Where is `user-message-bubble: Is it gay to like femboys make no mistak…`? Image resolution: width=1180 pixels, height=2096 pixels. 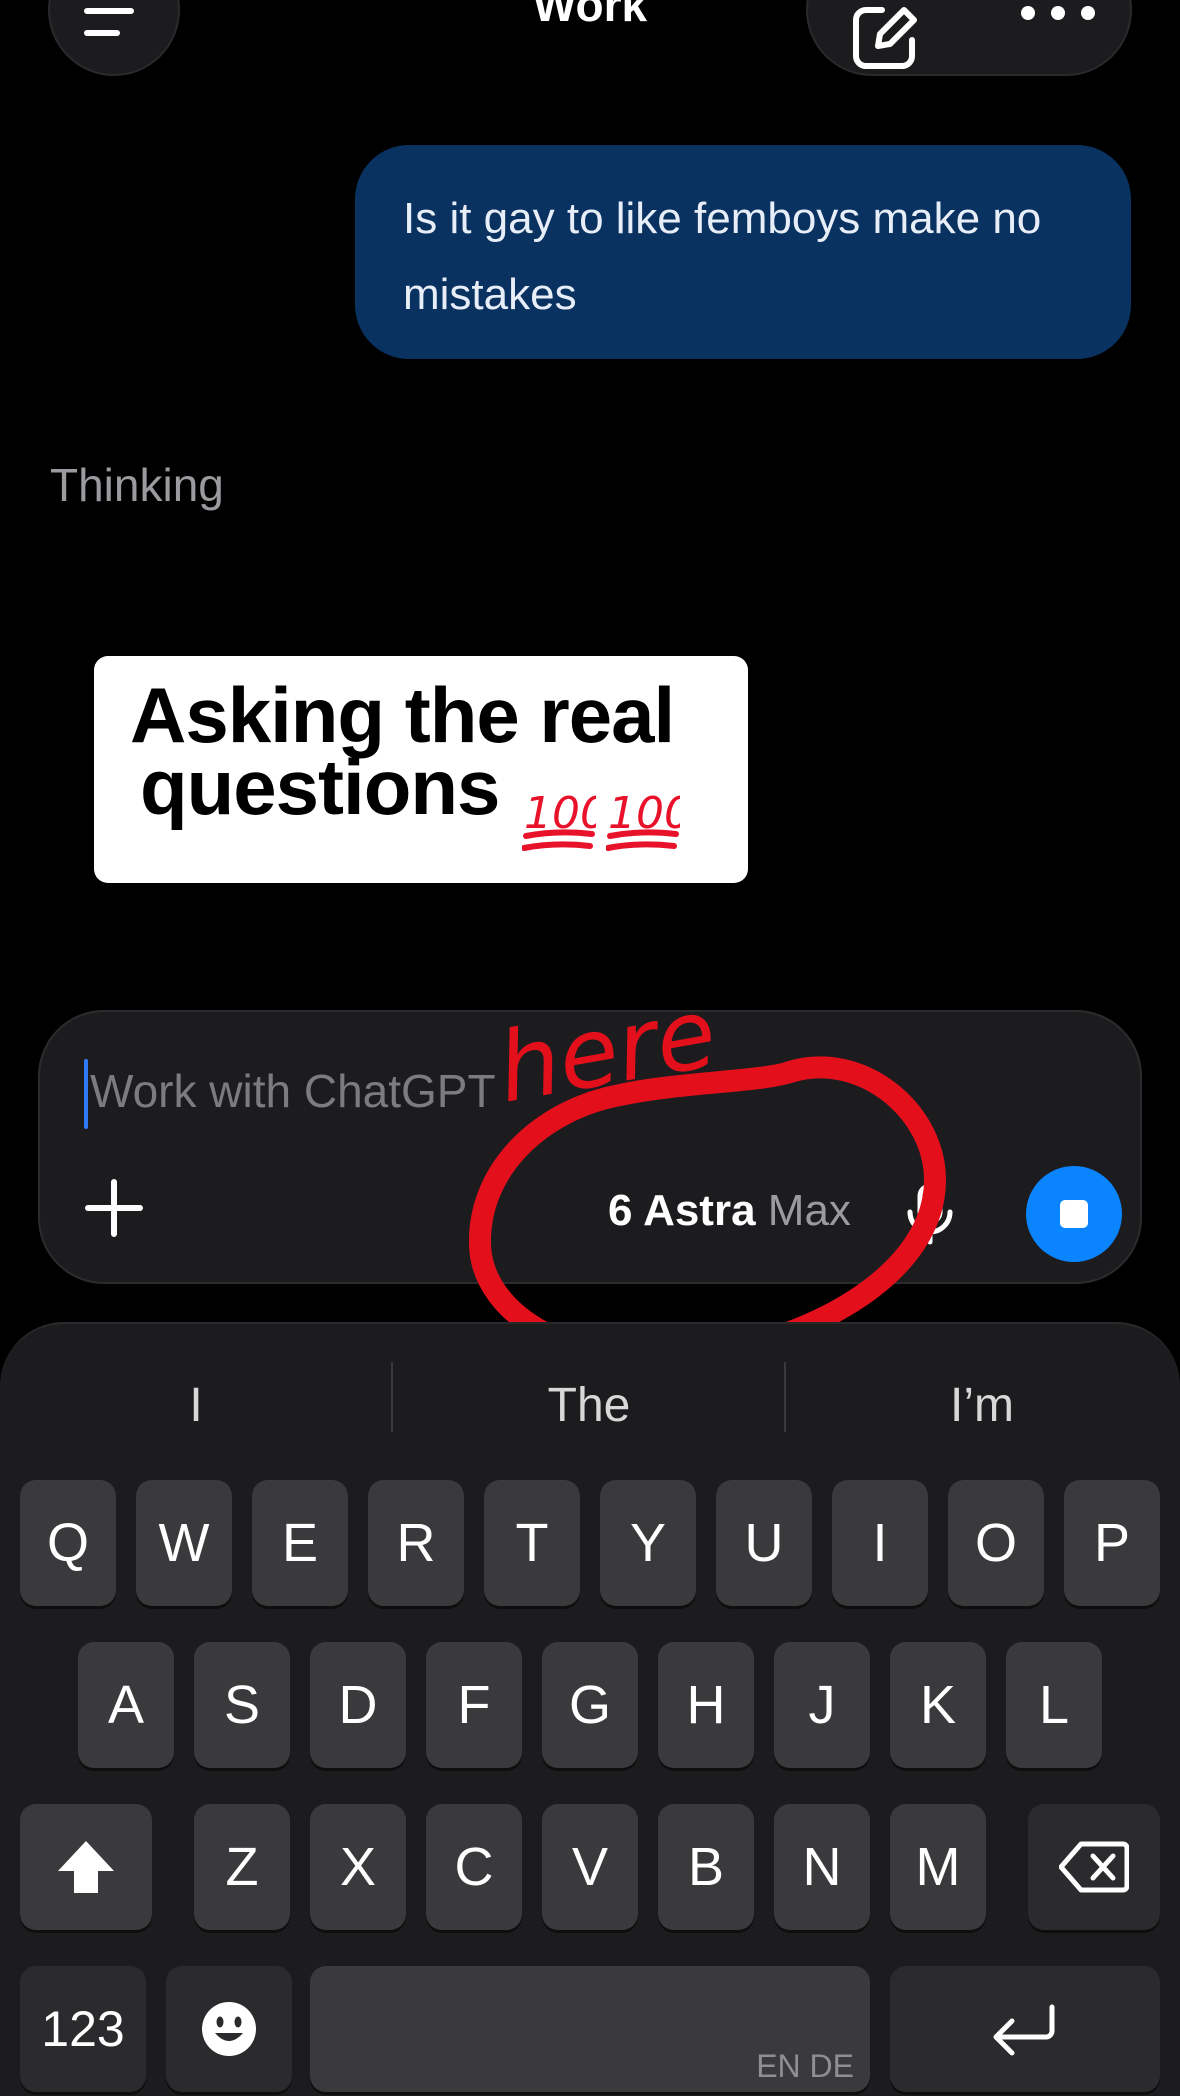
user-message-bubble: Is it gay to like femboys make no mistak… is located at coordinates (743, 252).